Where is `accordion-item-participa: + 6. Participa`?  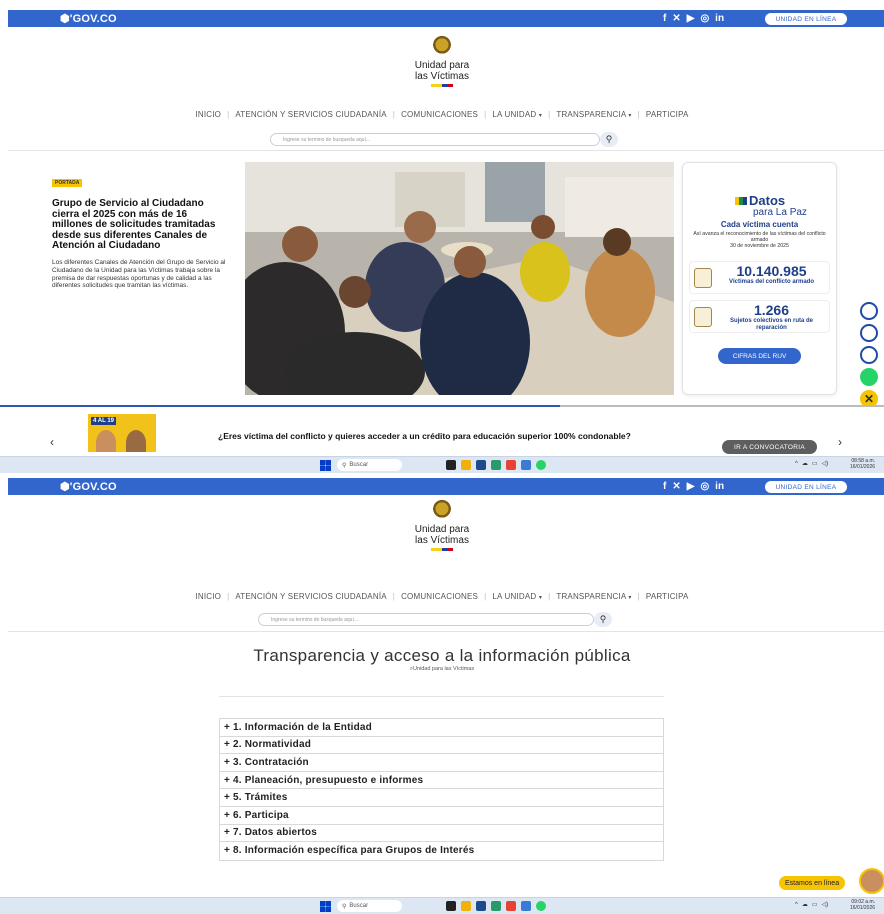
accordion-item-participa: + 6. Participa is located at coordinates (441, 816).